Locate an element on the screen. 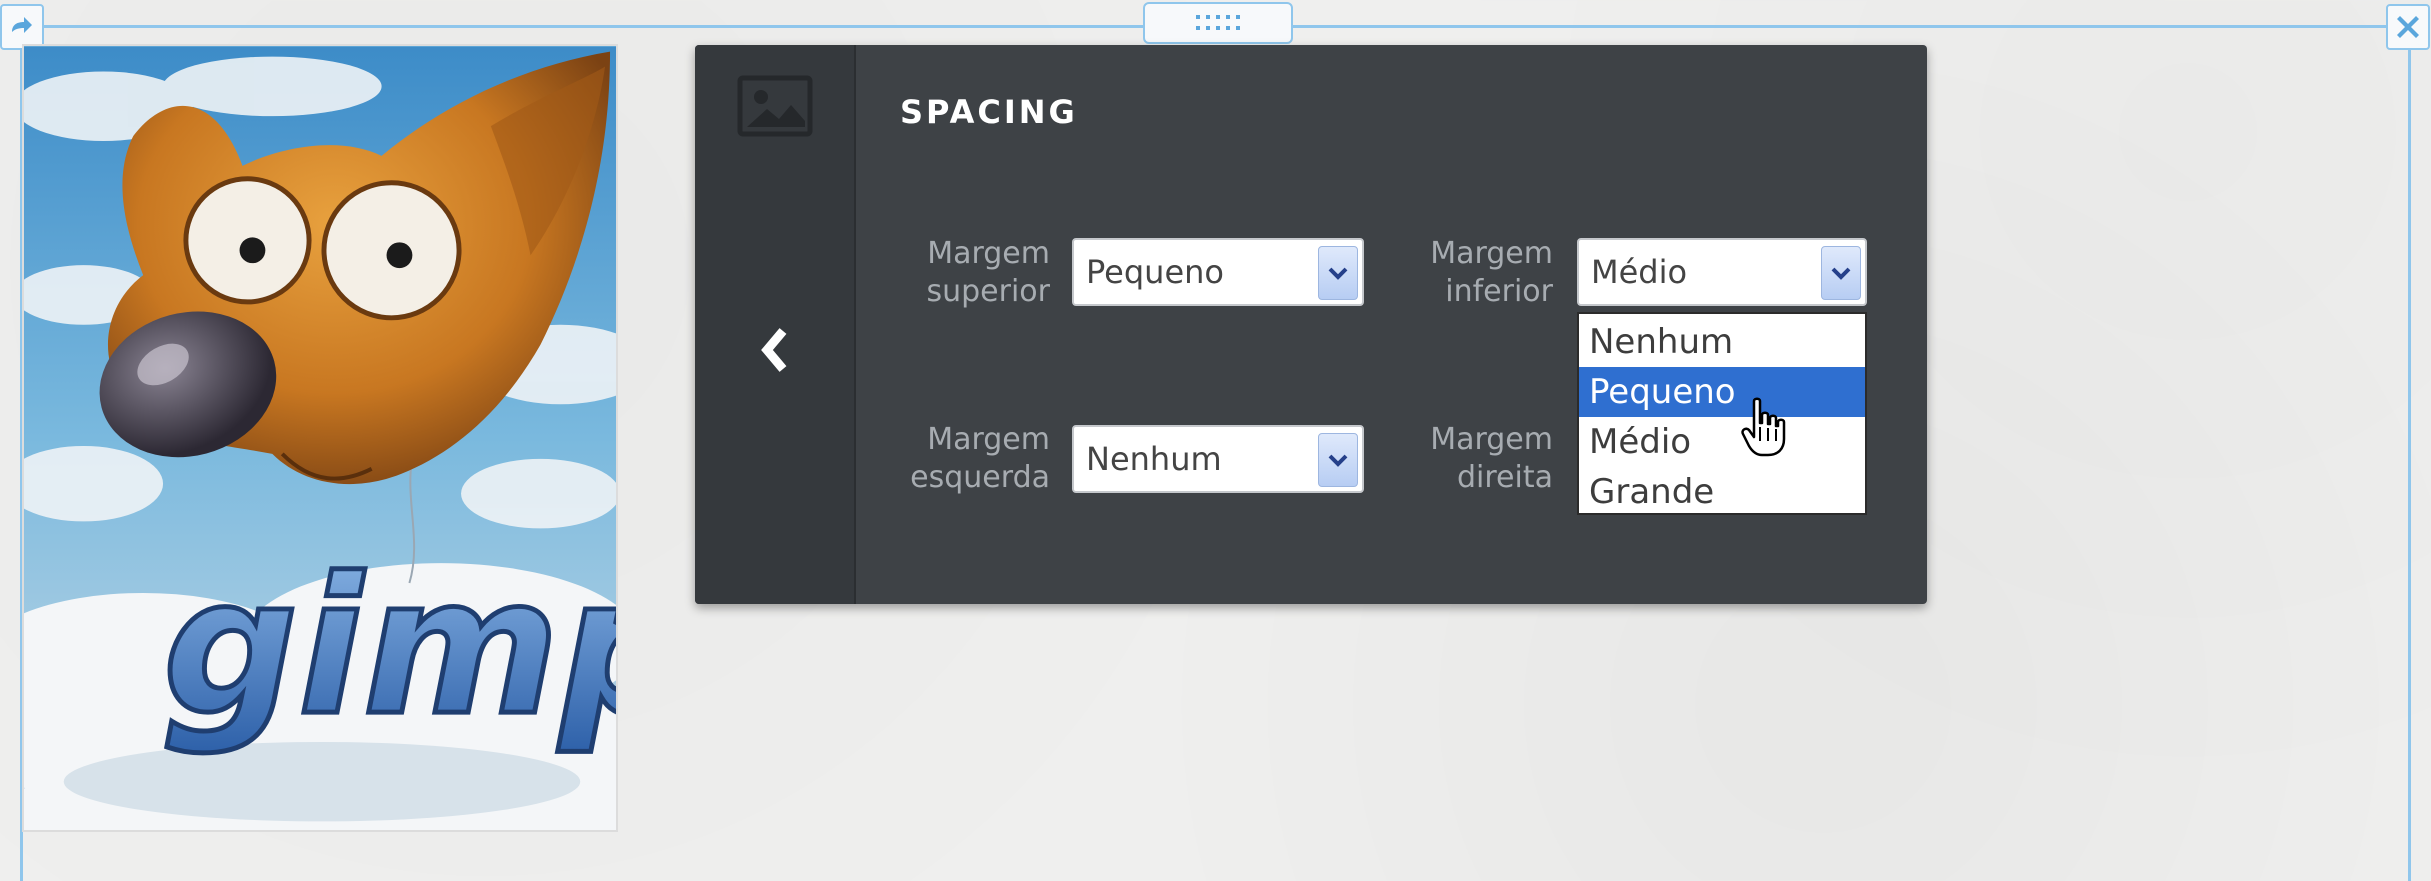 This screenshot has height=881, width=2431. bottom-margin-value: Médio is located at coordinates (1639, 272).